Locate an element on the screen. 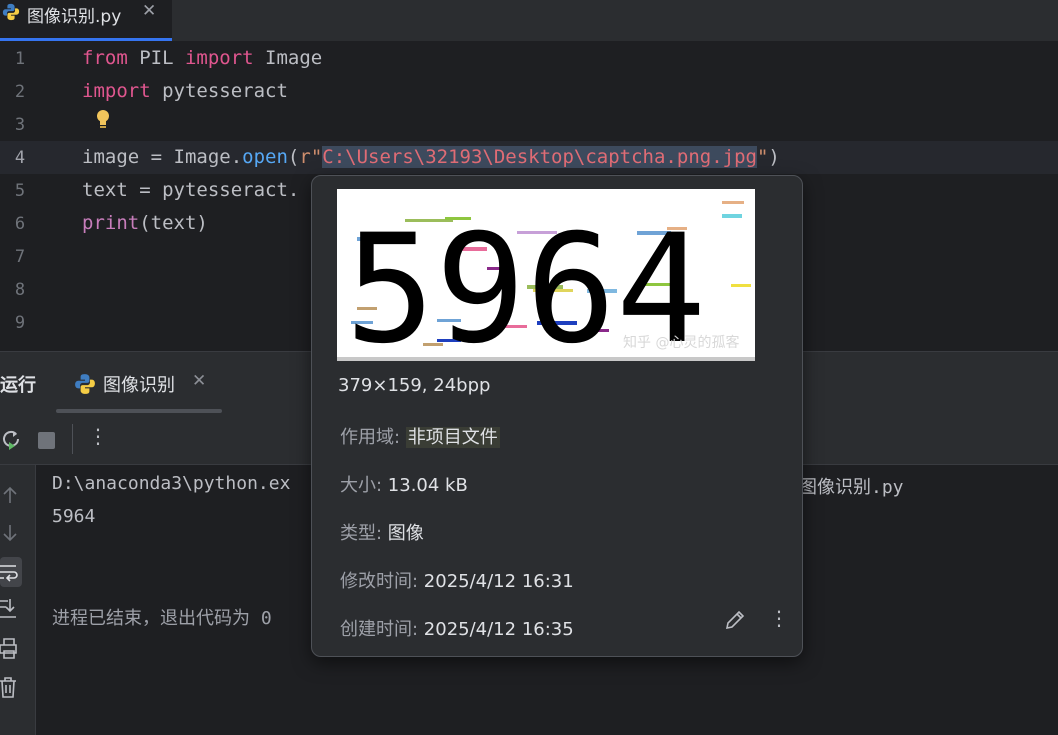  image-dimensions: 379×159, 24bpp is located at coordinates (414, 385).